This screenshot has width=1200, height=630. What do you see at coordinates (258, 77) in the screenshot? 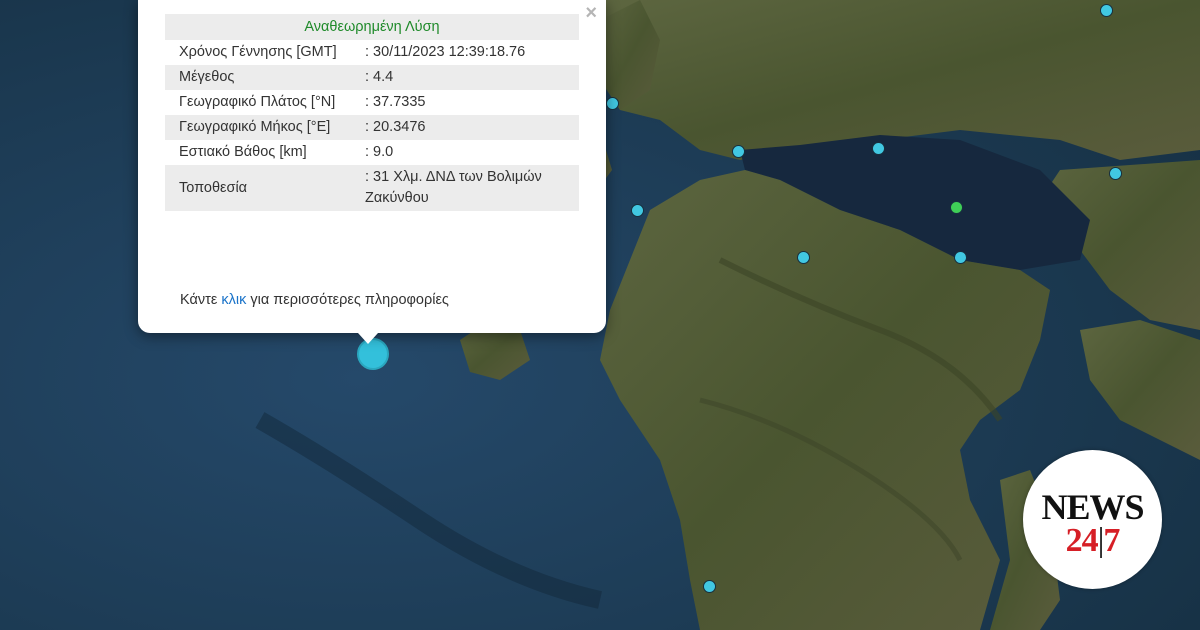
I see `magnitude-label: Μέγεθος` at bounding box center [258, 77].